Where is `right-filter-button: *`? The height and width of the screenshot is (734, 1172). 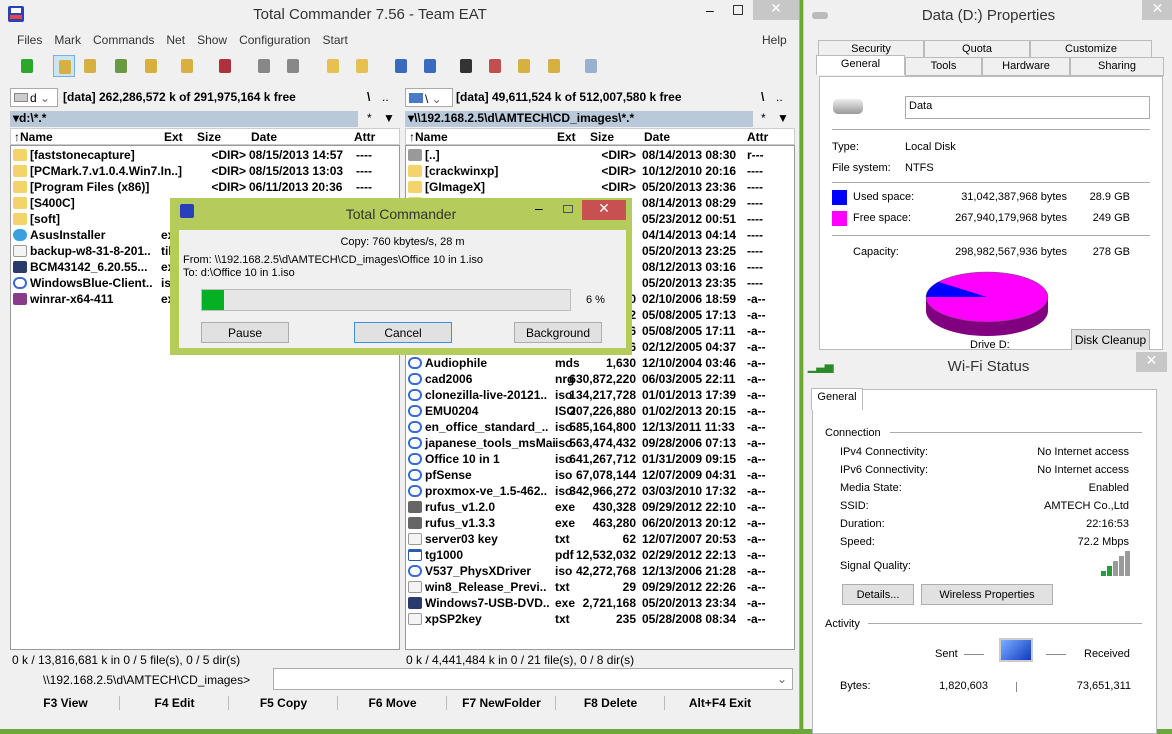
right-filter-button: * is located at coordinates (763, 118).